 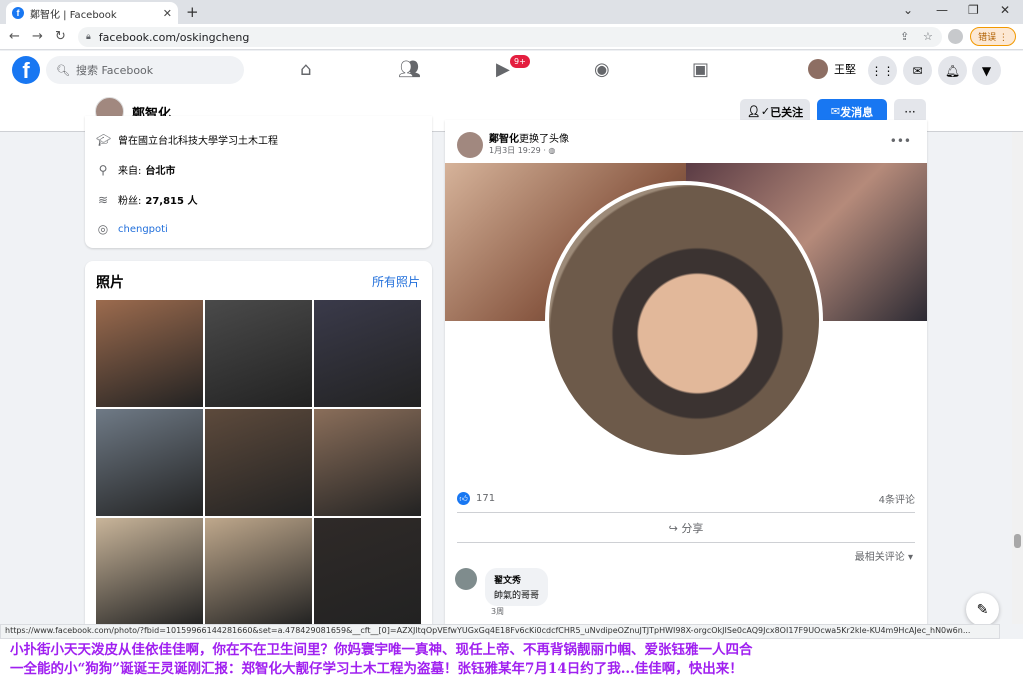 What do you see at coordinates (845, 69) in the screenshot?
I see `me-name: 王堅` at bounding box center [845, 69].